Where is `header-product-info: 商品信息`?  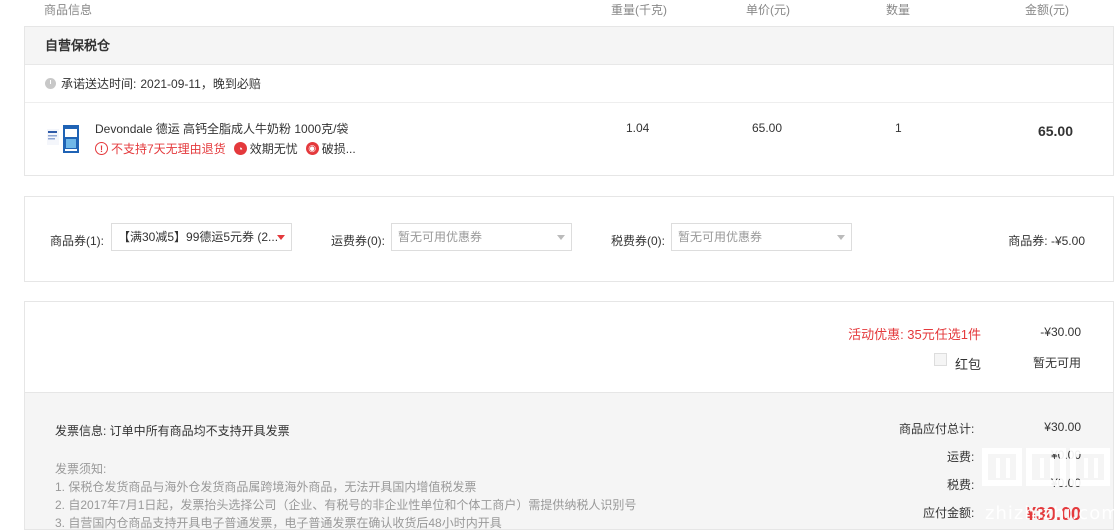 header-product-info: 商品信息 is located at coordinates (68, 10).